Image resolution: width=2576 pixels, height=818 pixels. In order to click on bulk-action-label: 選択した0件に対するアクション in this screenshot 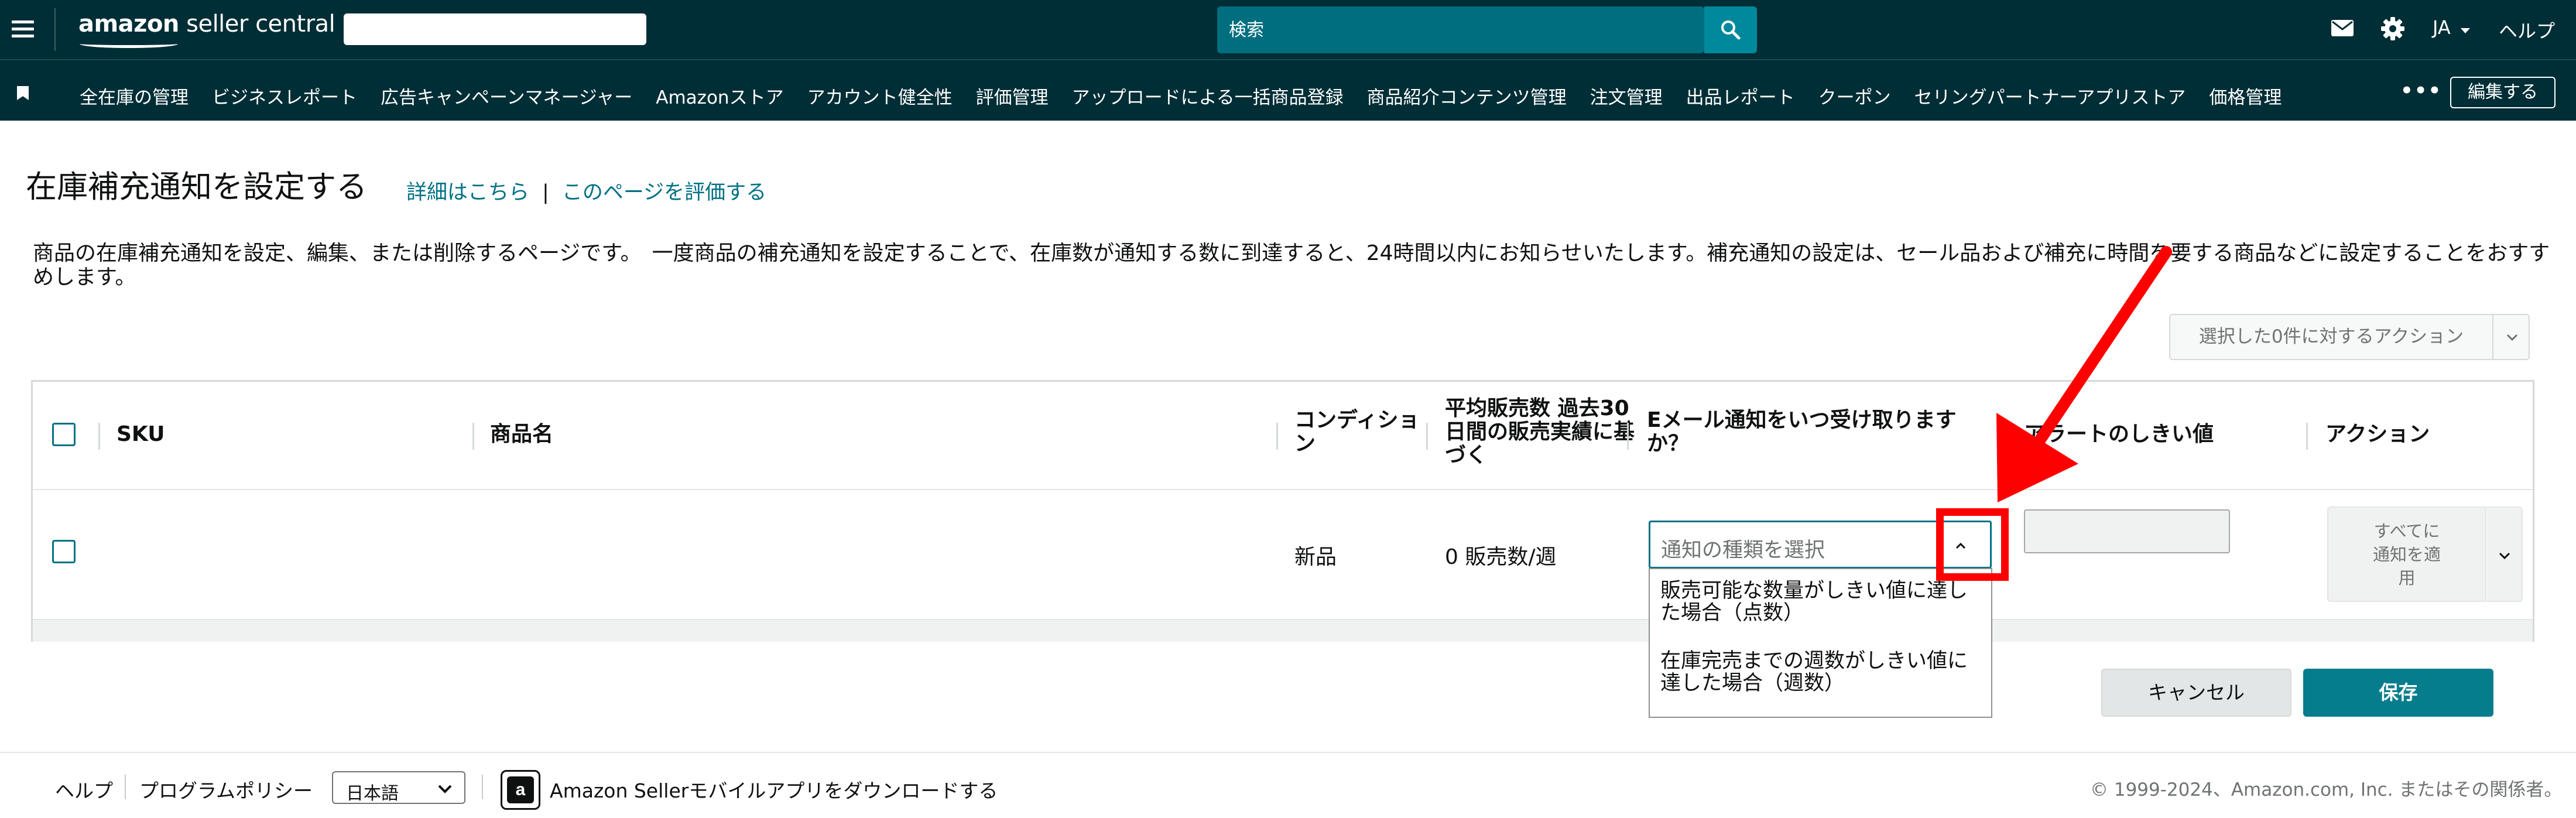, I will do `click(2331, 336)`.